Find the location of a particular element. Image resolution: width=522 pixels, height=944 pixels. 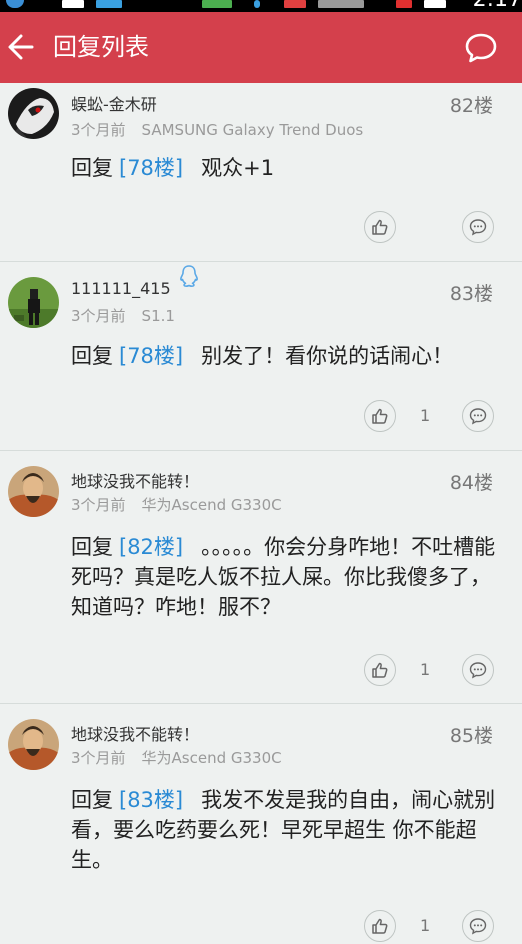

device-name: S1.1 is located at coordinates (158, 316).